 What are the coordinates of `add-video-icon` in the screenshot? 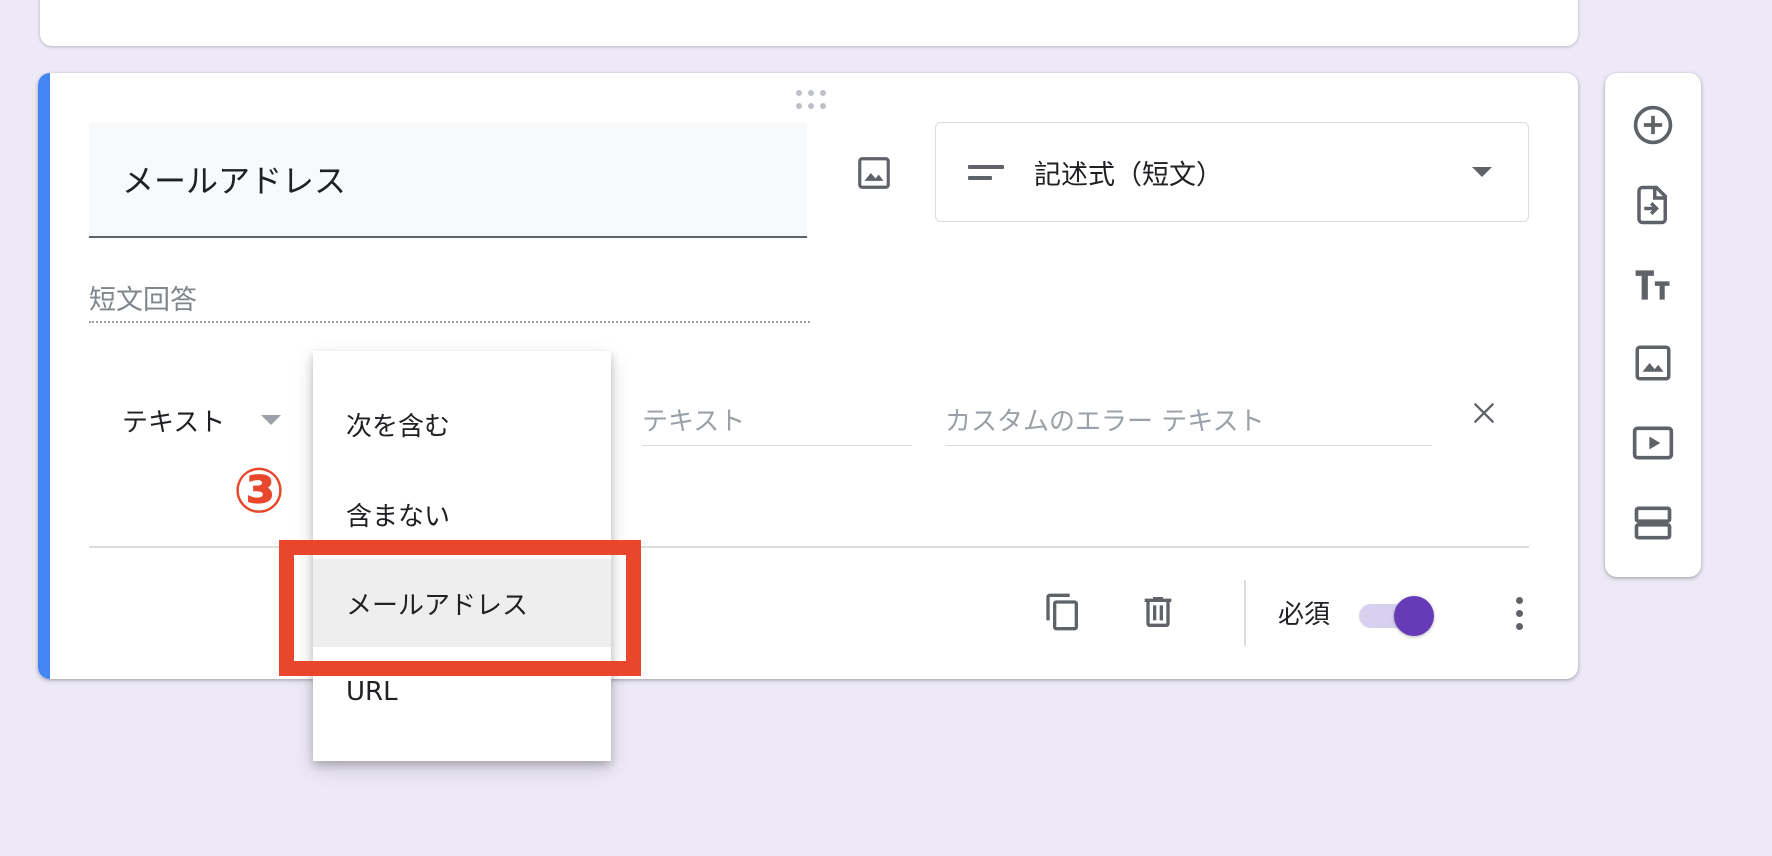 It's located at (1653, 443).